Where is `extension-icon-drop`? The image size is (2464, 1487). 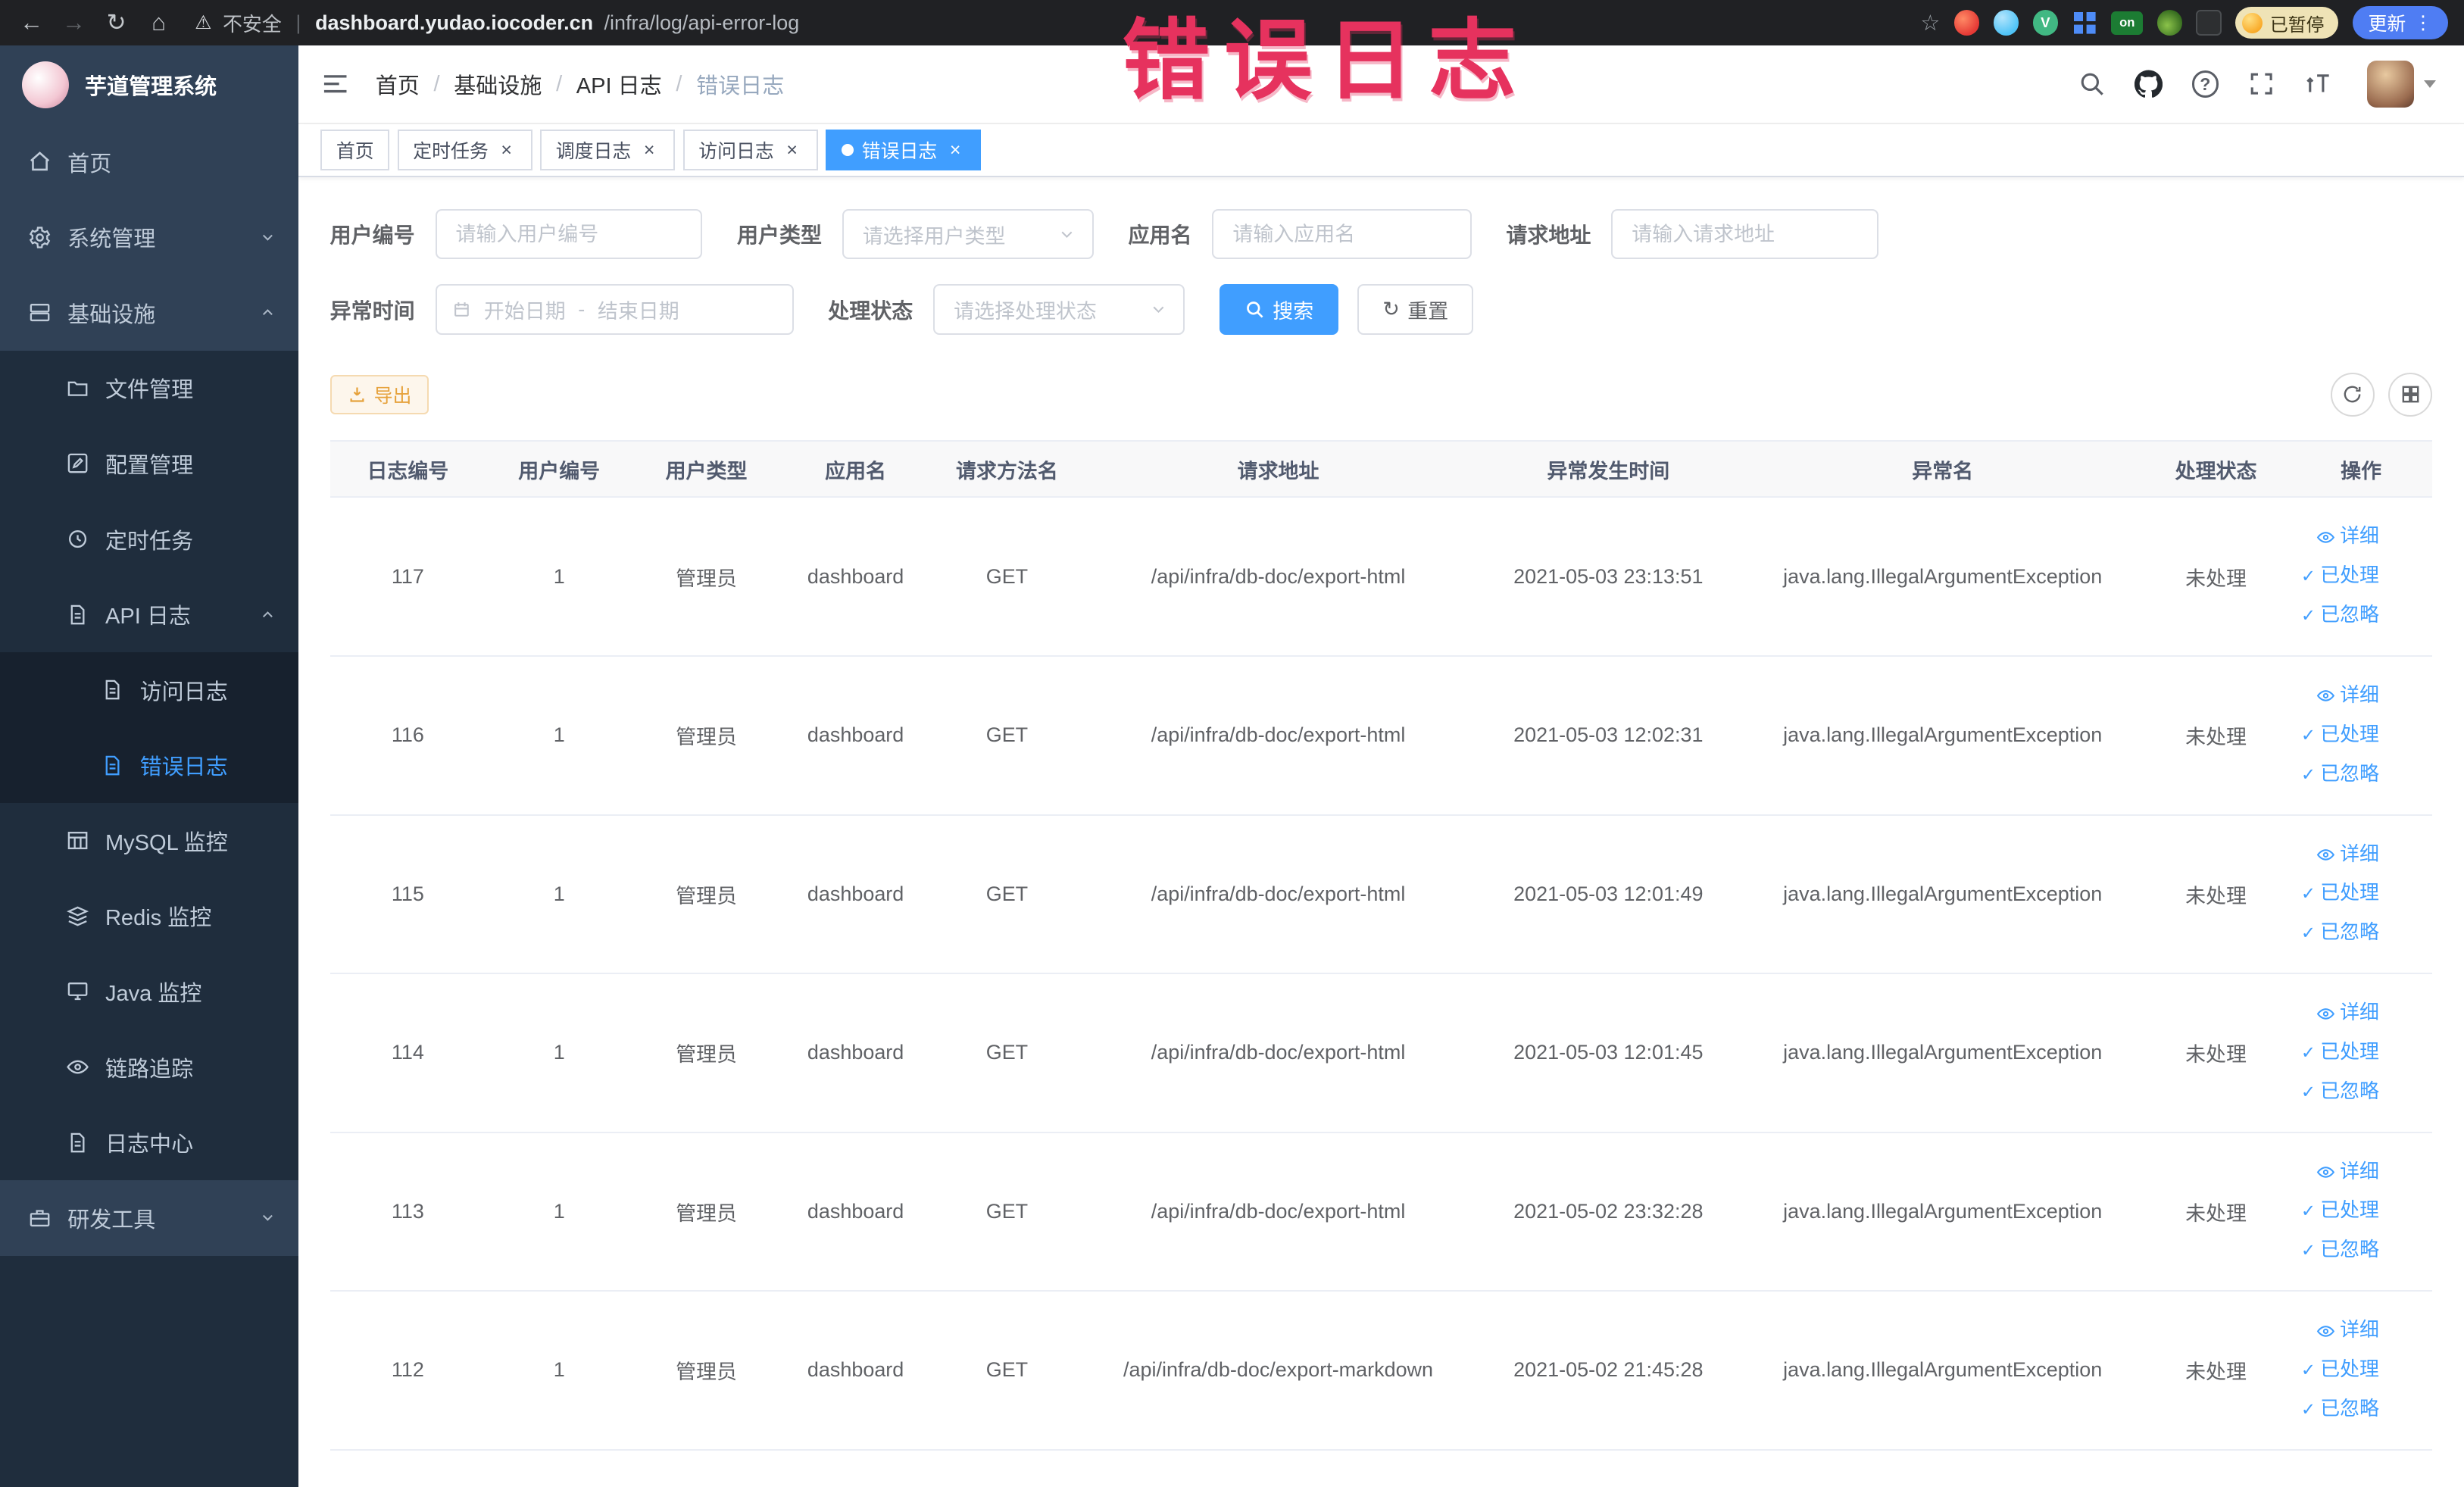 extension-icon-drop is located at coordinates (2006, 23).